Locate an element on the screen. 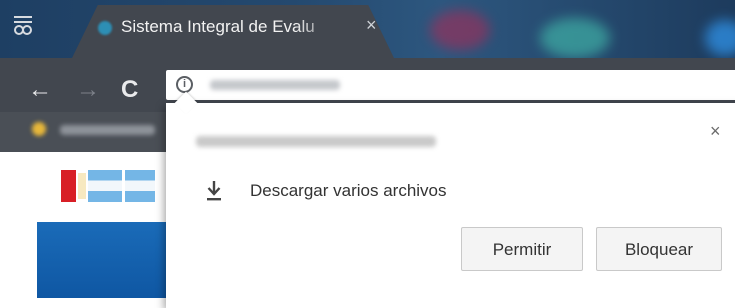  reload-icon: C is located at coordinates (129, 90).